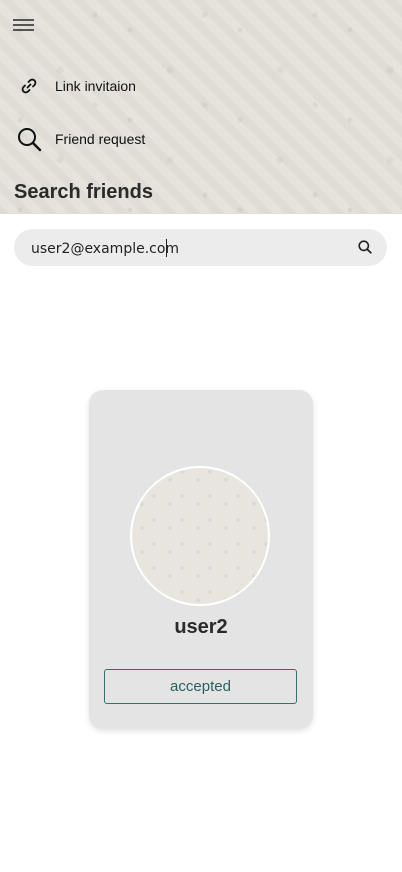  Describe the element at coordinates (201, 627) in the screenshot. I see `username: user2` at that location.